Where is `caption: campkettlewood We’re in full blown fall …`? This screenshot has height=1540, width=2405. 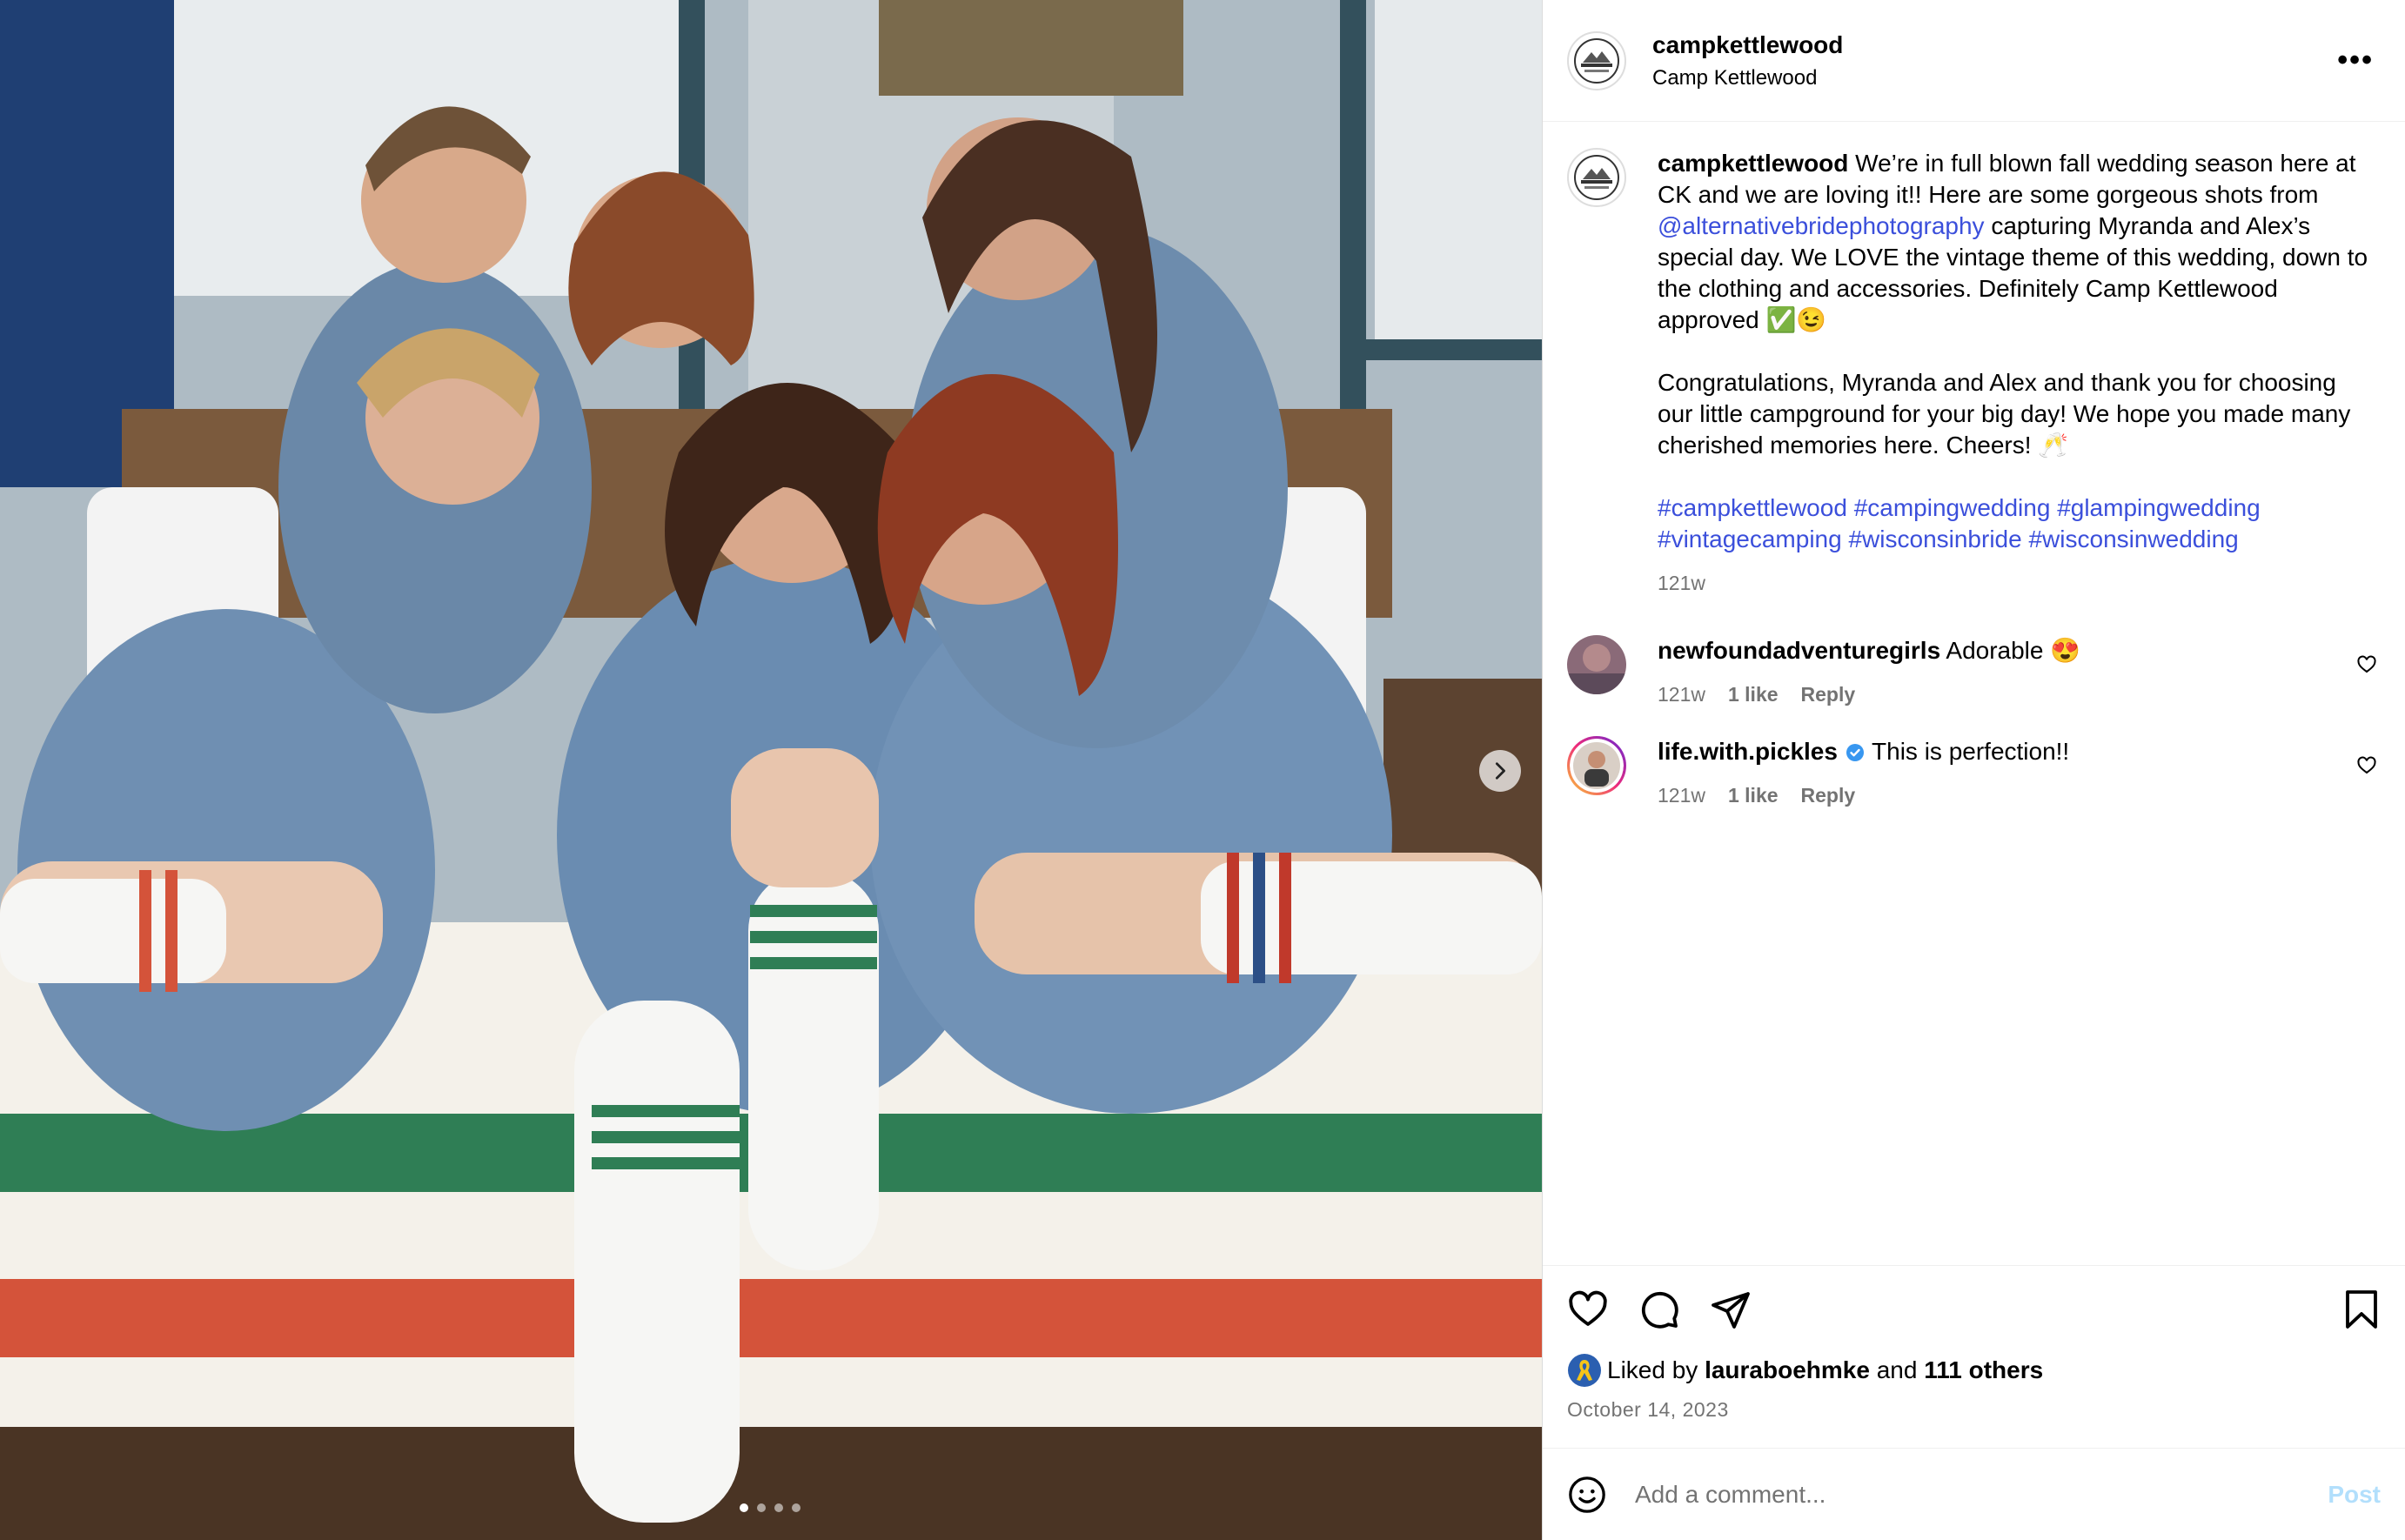
caption: campkettlewood We’re in full blown fall … is located at coordinates (1972, 373).